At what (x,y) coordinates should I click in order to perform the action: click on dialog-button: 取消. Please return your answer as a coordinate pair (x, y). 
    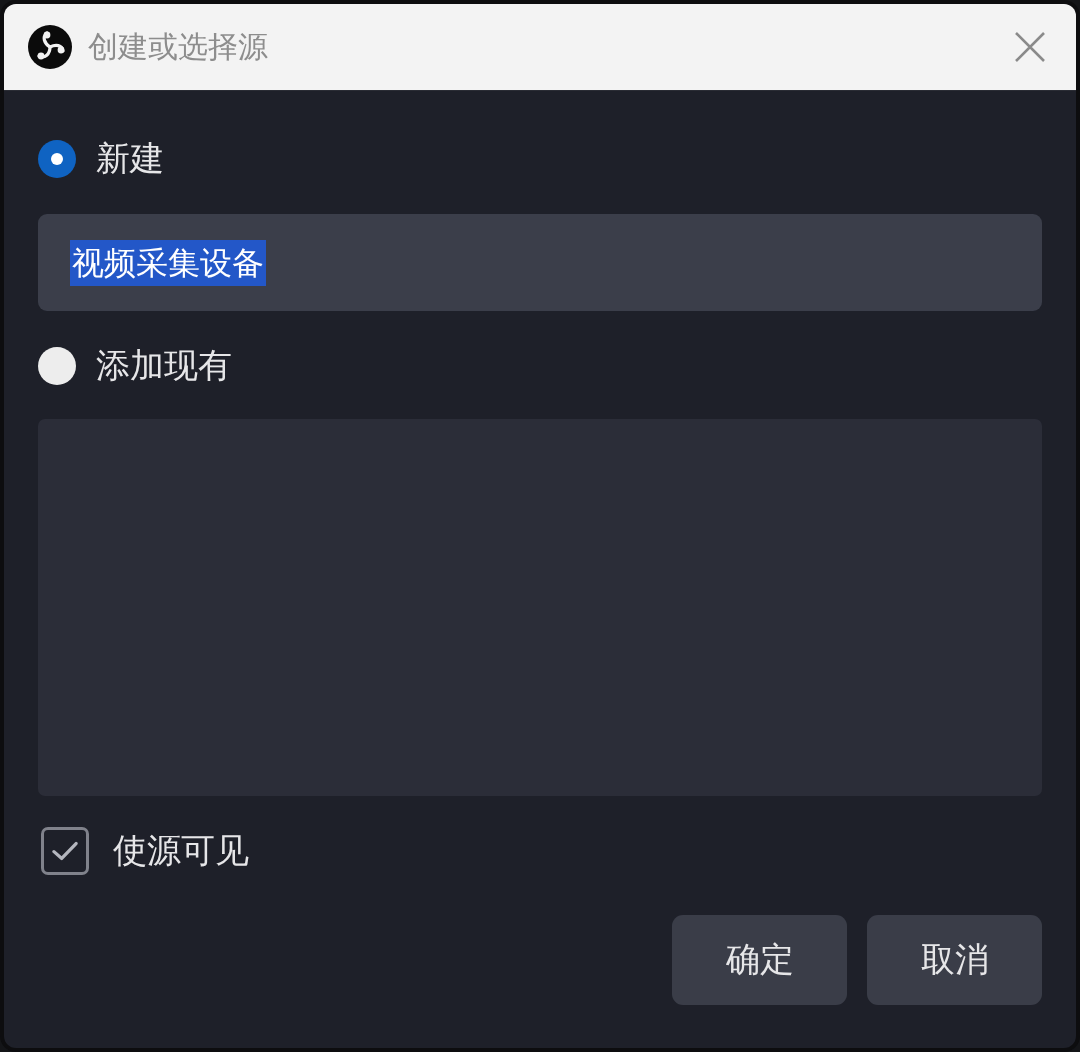
    Looking at the image, I should click on (954, 960).